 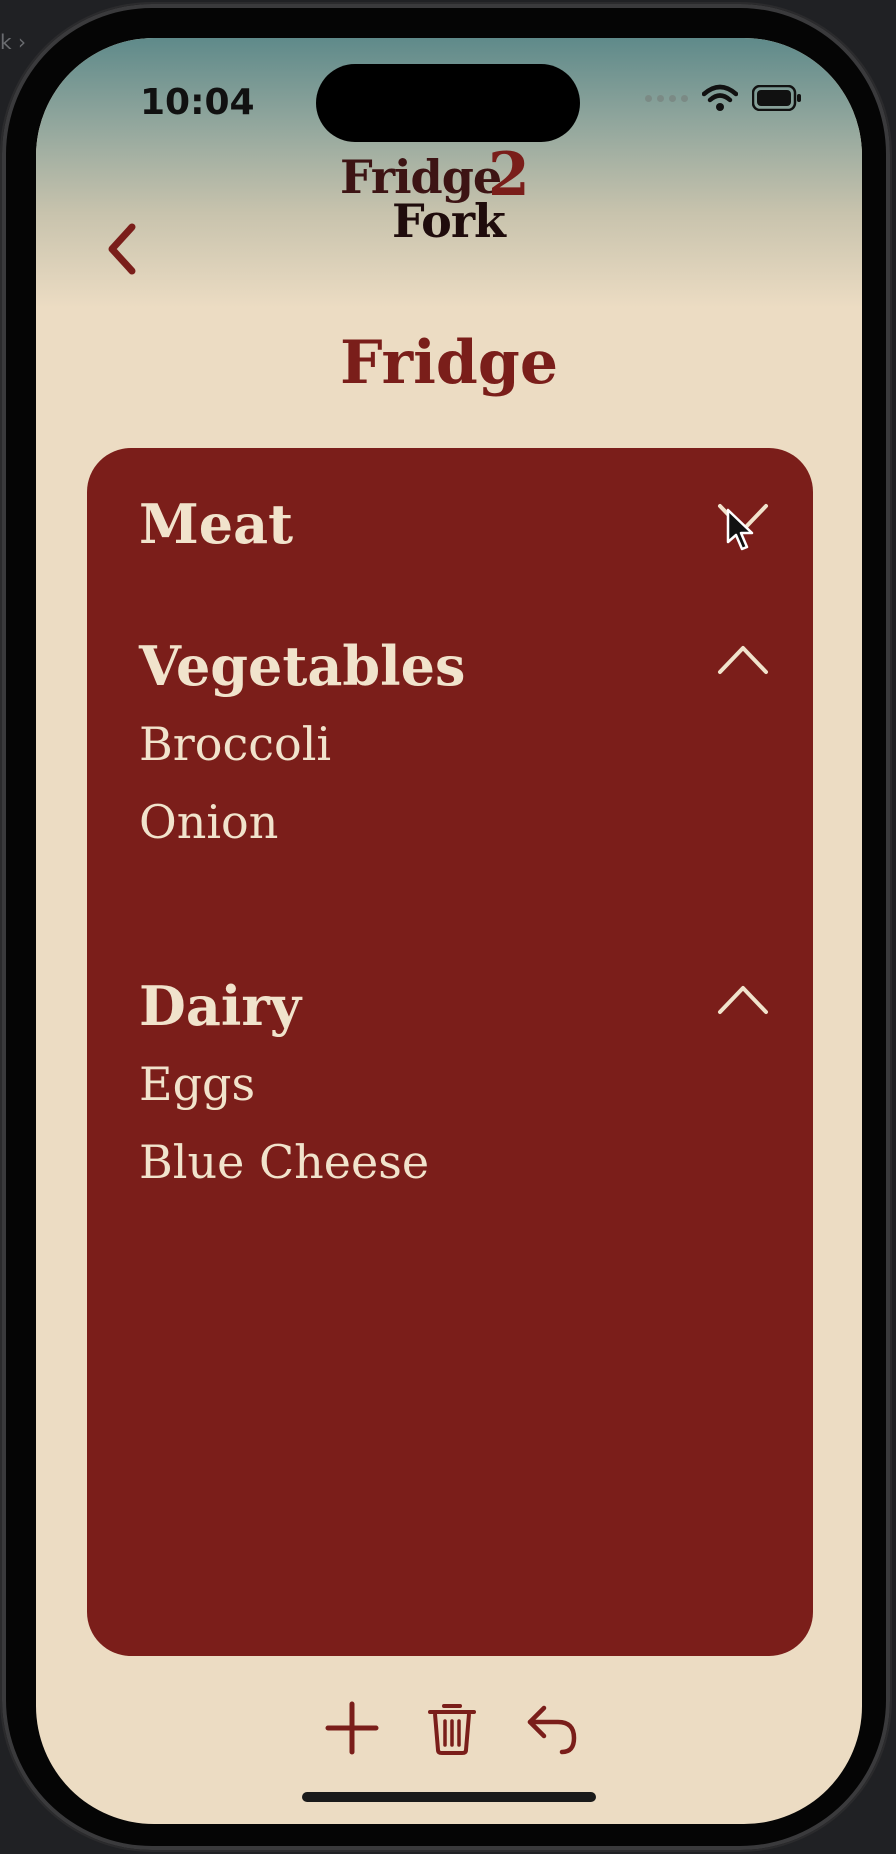 I want to click on category-header: Vegetables, so click(x=454, y=674).